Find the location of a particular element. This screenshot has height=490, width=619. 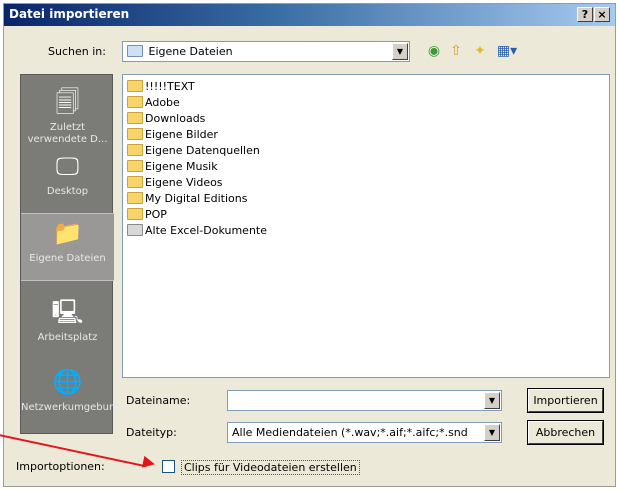

create-clips-checkbox is located at coordinates (168, 466).